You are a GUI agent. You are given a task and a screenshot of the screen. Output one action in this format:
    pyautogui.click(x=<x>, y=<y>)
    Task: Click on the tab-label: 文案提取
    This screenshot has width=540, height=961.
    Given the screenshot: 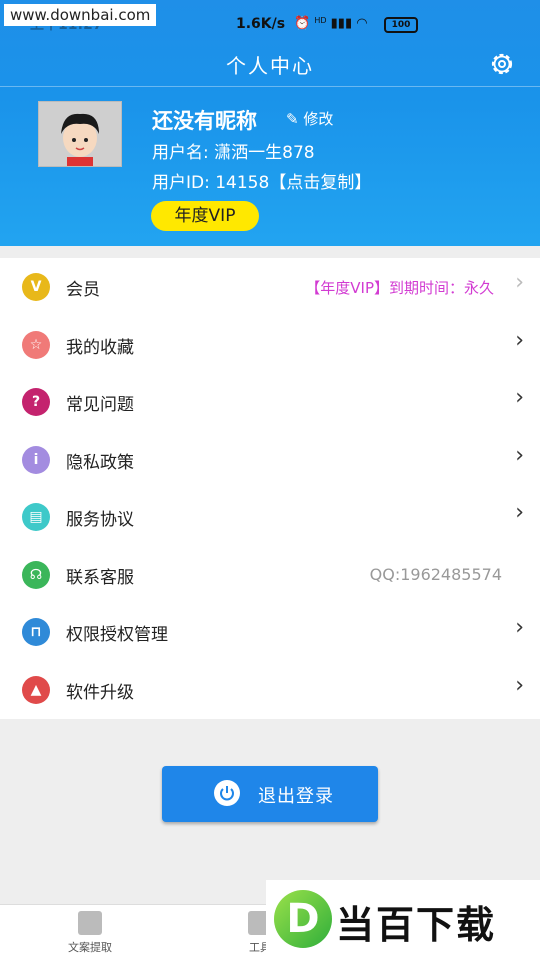 What is the action you would take?
    pyautogui.click(x=90, y=947)
    